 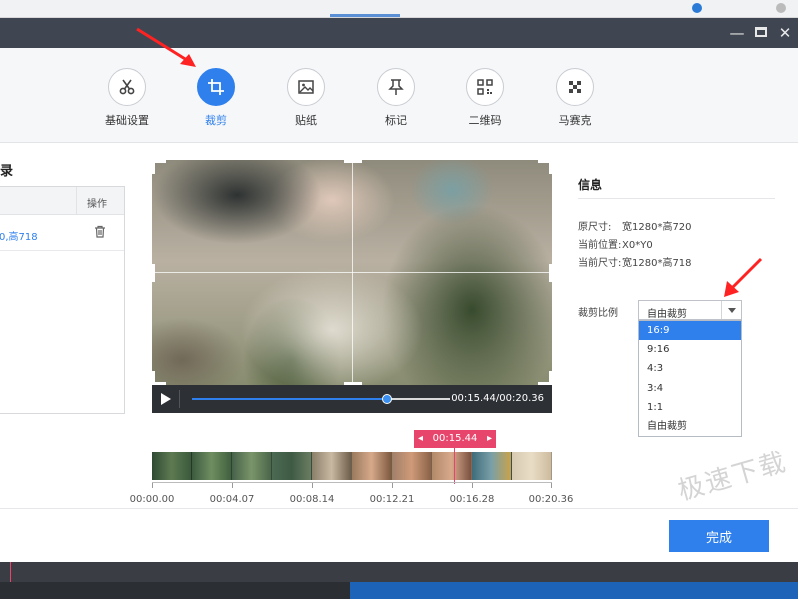 I want to click on ratio-option-16-9: 16:9, so click(x=690, y=331).